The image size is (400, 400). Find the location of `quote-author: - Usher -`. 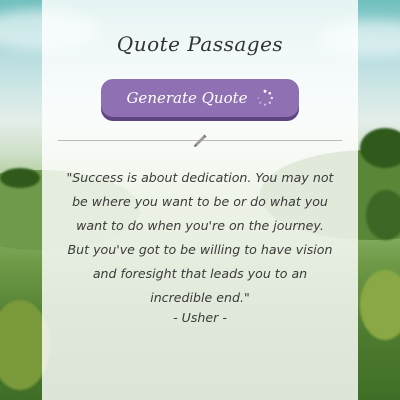

quote-author: - Usher - is located at coordinates (200, 317).